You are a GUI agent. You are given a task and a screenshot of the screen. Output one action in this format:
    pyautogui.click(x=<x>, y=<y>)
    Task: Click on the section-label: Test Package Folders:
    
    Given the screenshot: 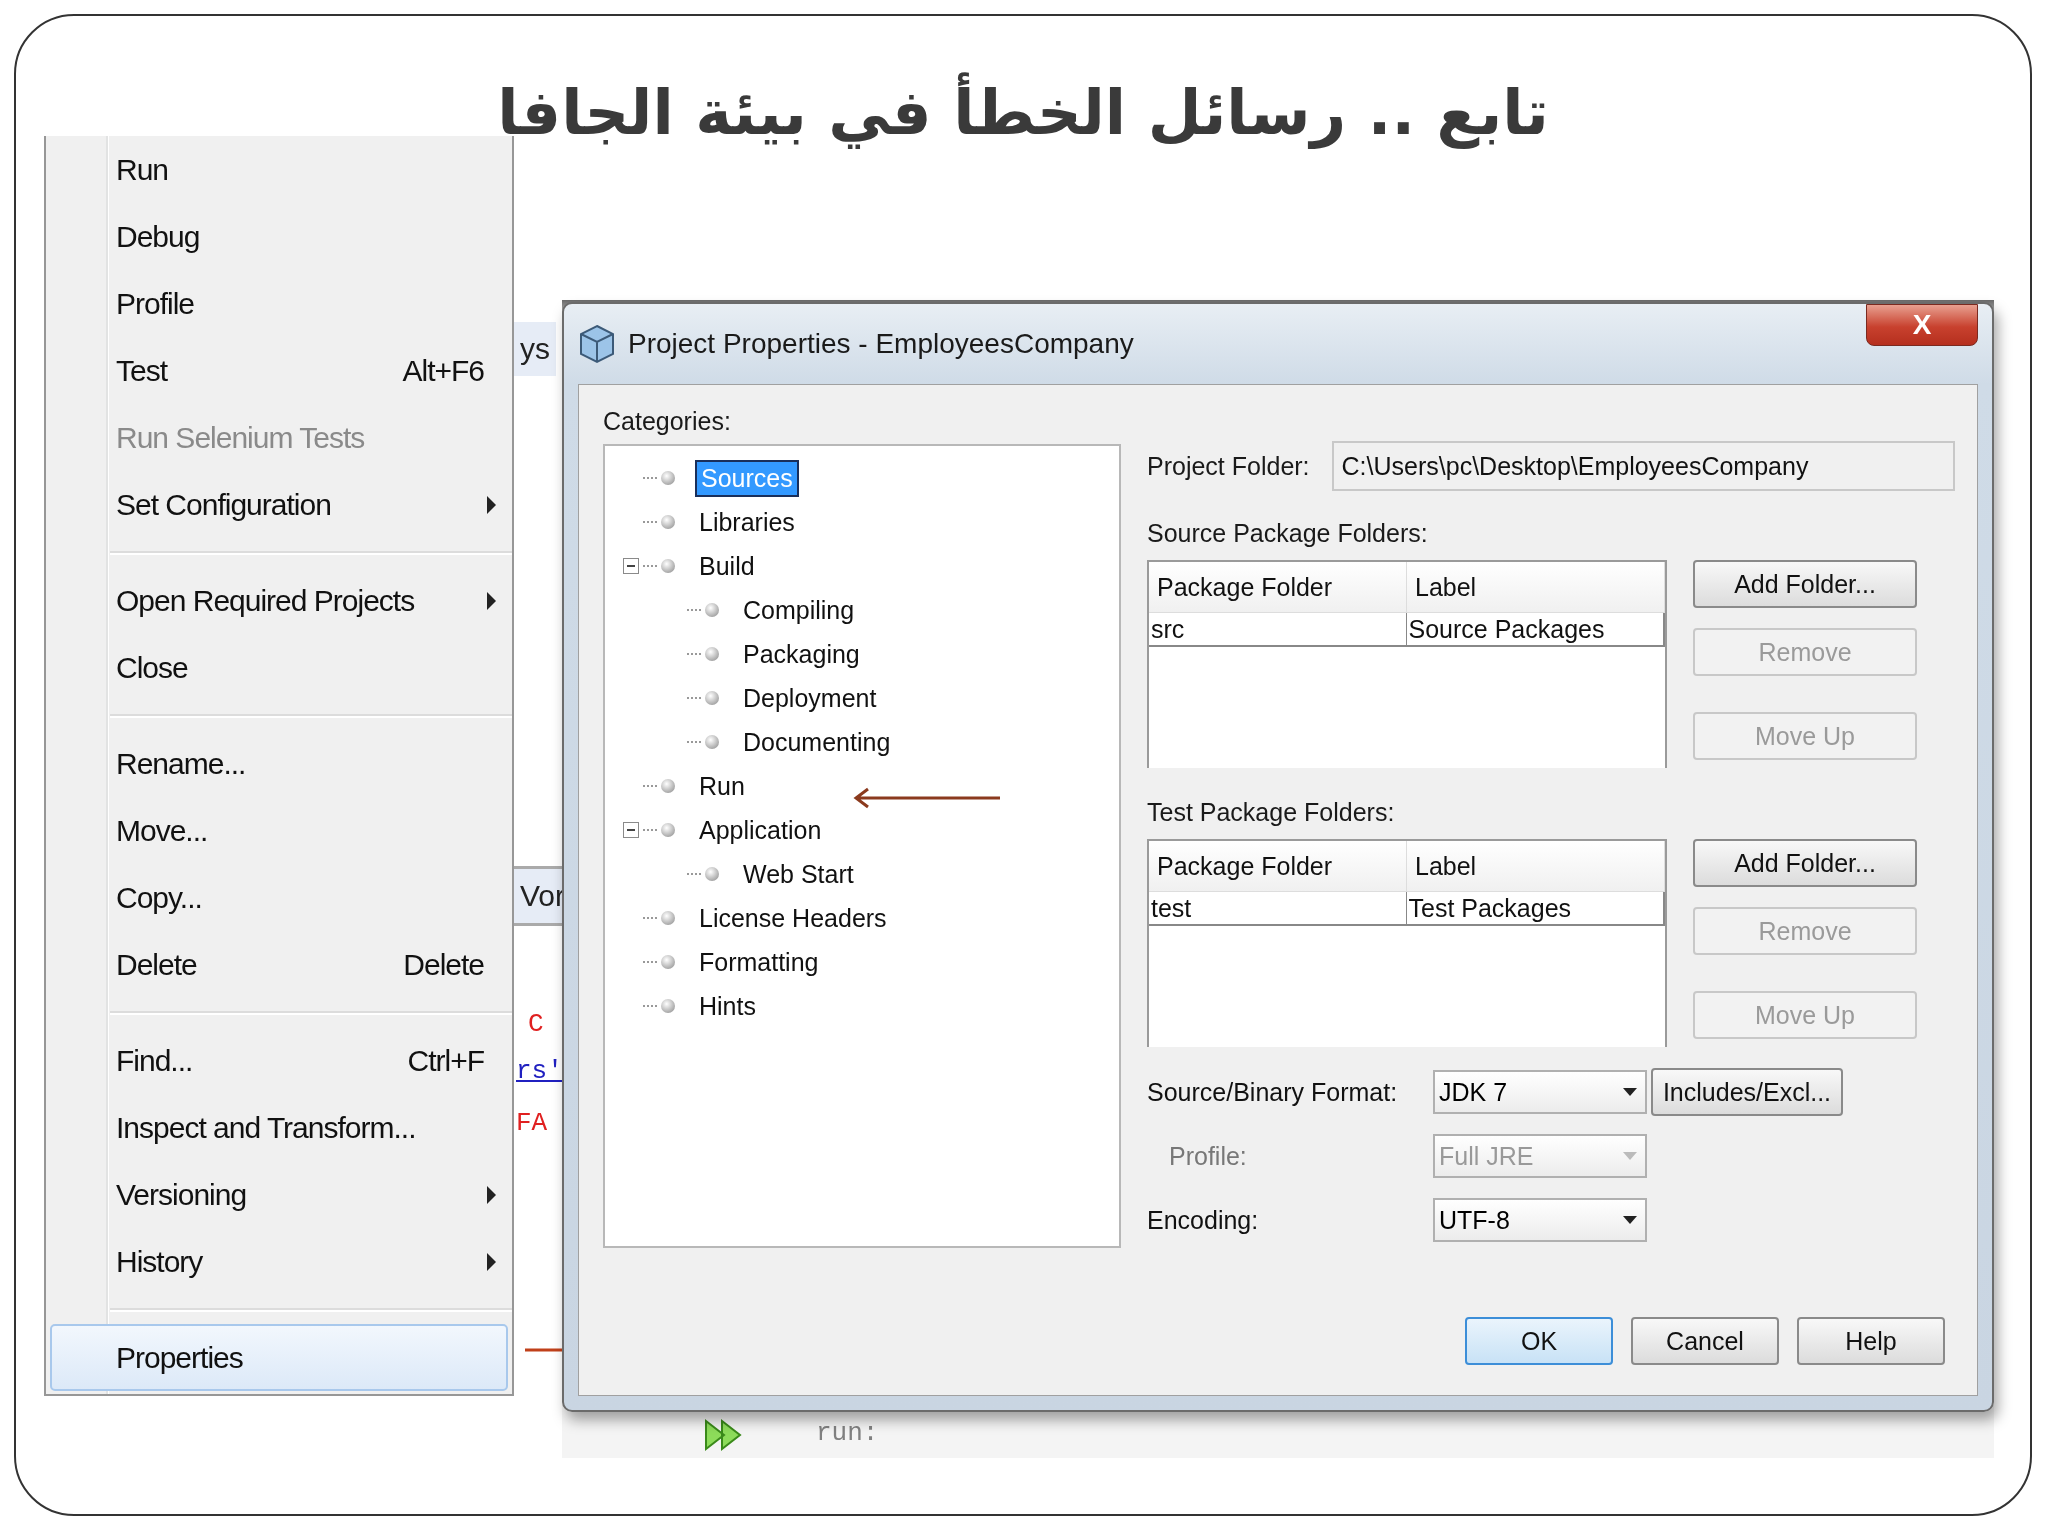 What is the action you would take?
    pyautogui.click(x=1271, y=812)
    